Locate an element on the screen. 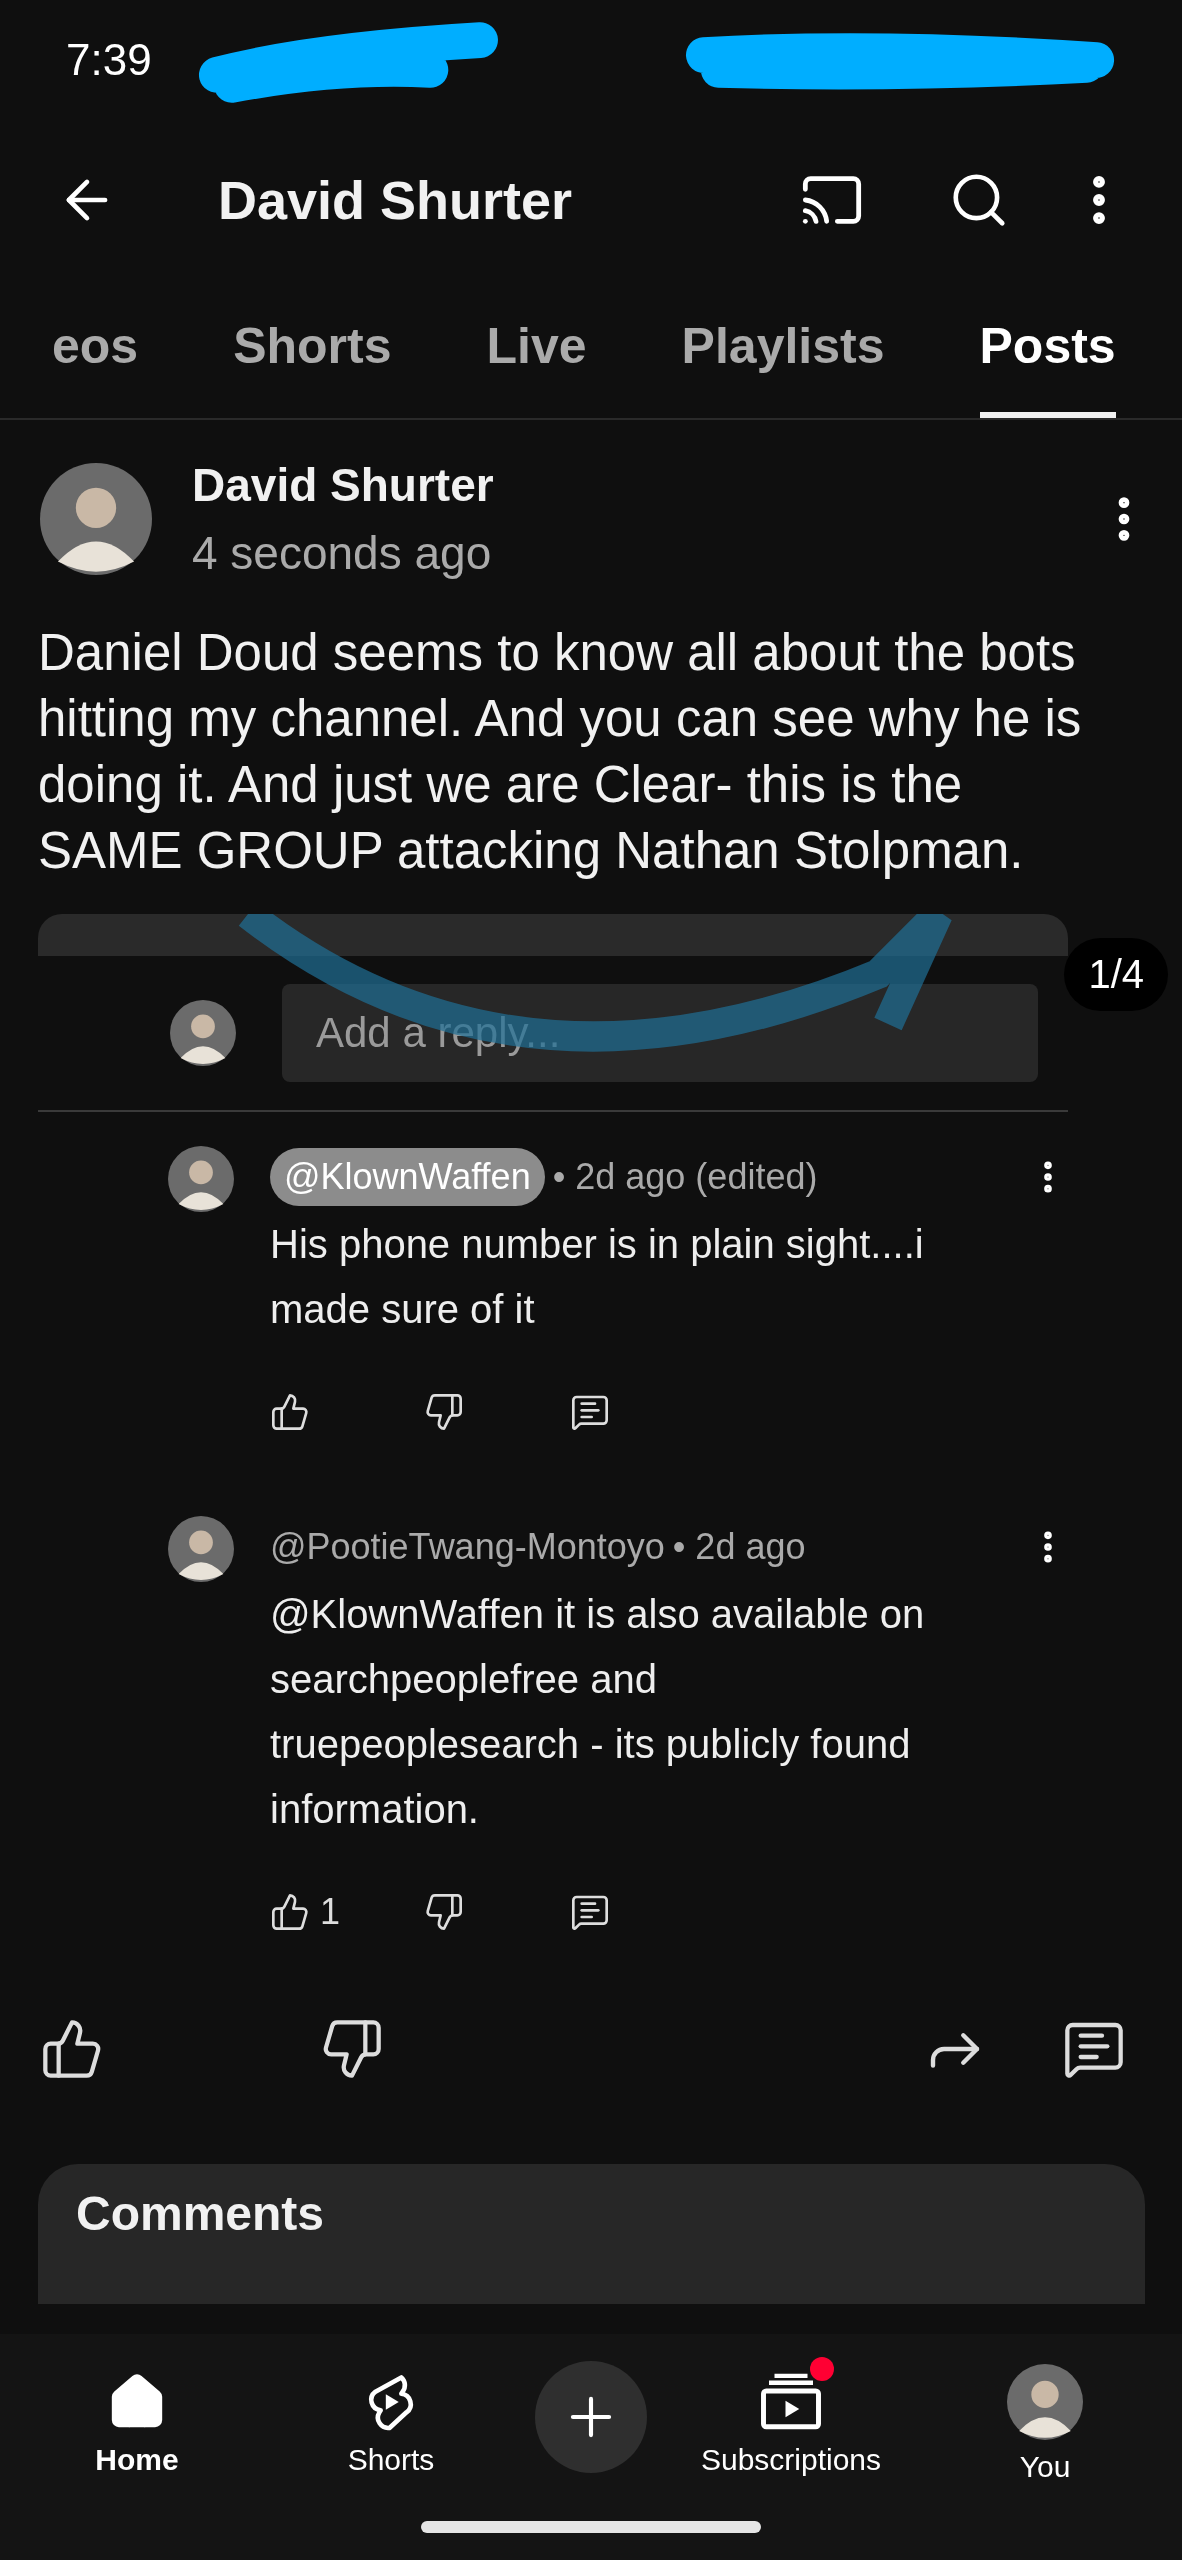  image-counter: 1/4 is located at coordinates (1116, 974).